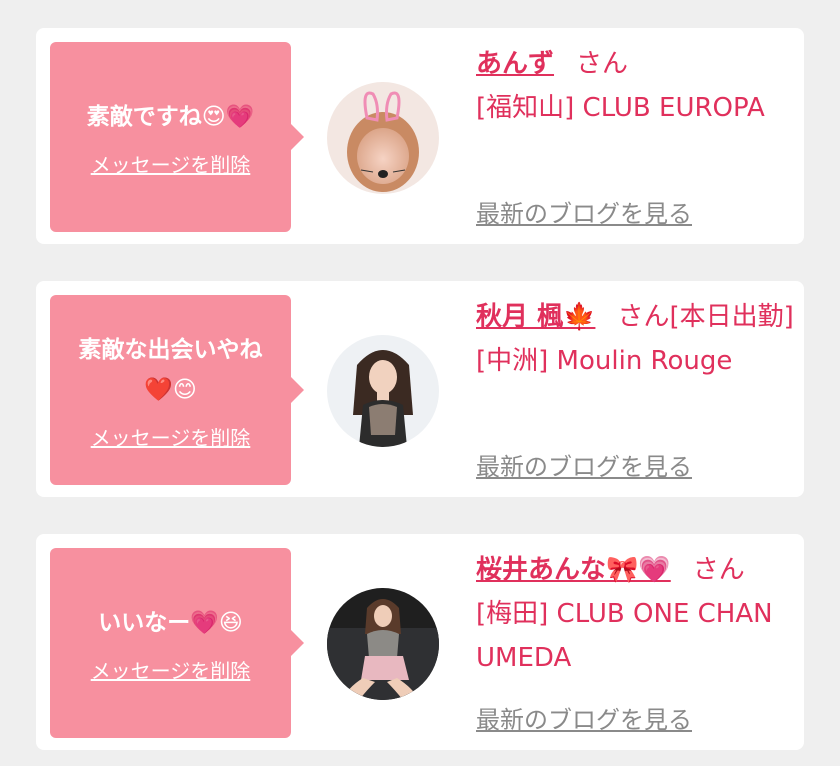  I want to click on message-text: 素敵ですね😍💗, so click(170, 116).